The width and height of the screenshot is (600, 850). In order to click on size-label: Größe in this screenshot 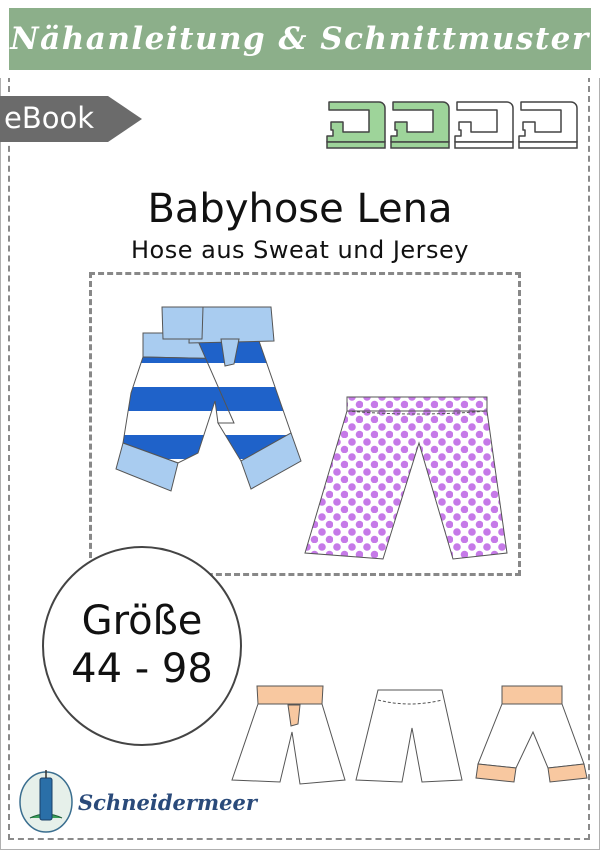, I will do `click(142, 621)`.